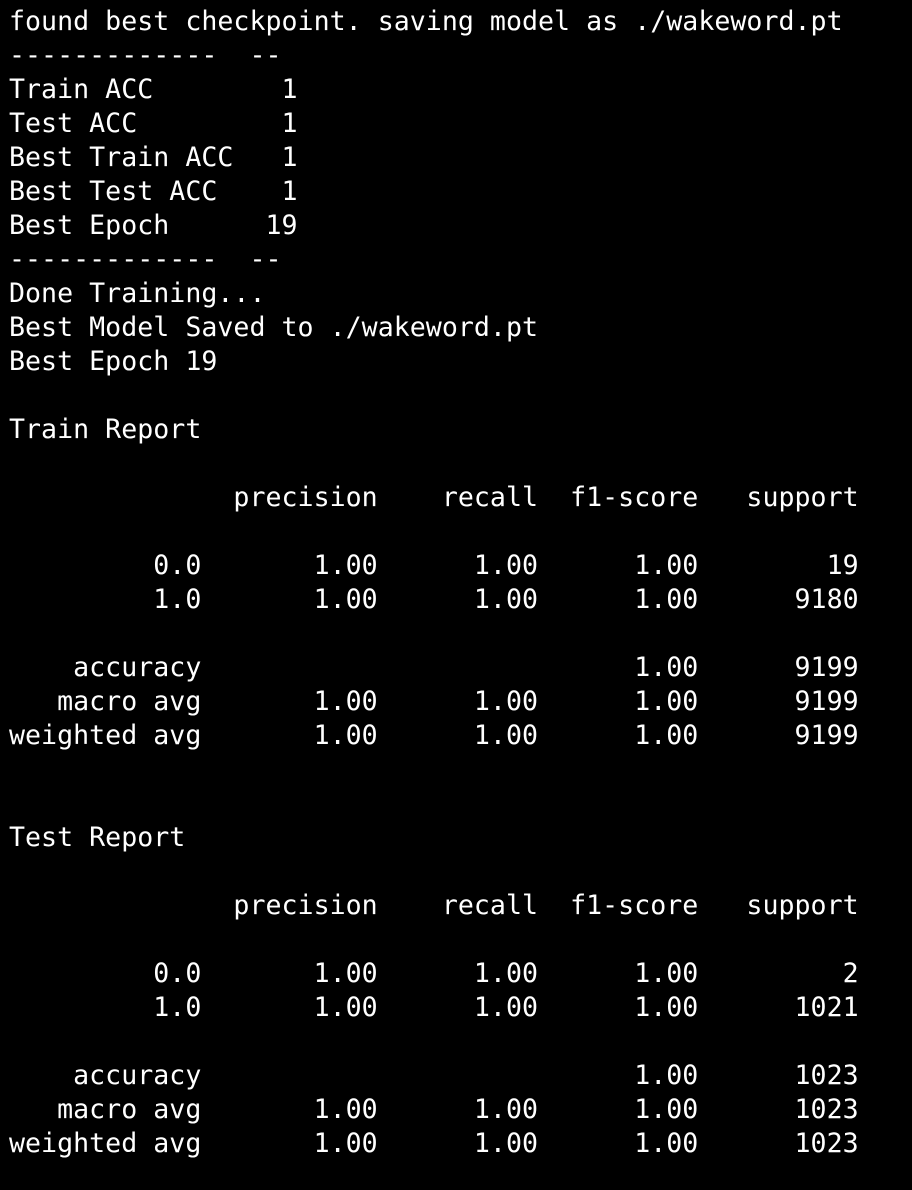  I want to click on train-report-heading: Train Report, so click(105, 429).